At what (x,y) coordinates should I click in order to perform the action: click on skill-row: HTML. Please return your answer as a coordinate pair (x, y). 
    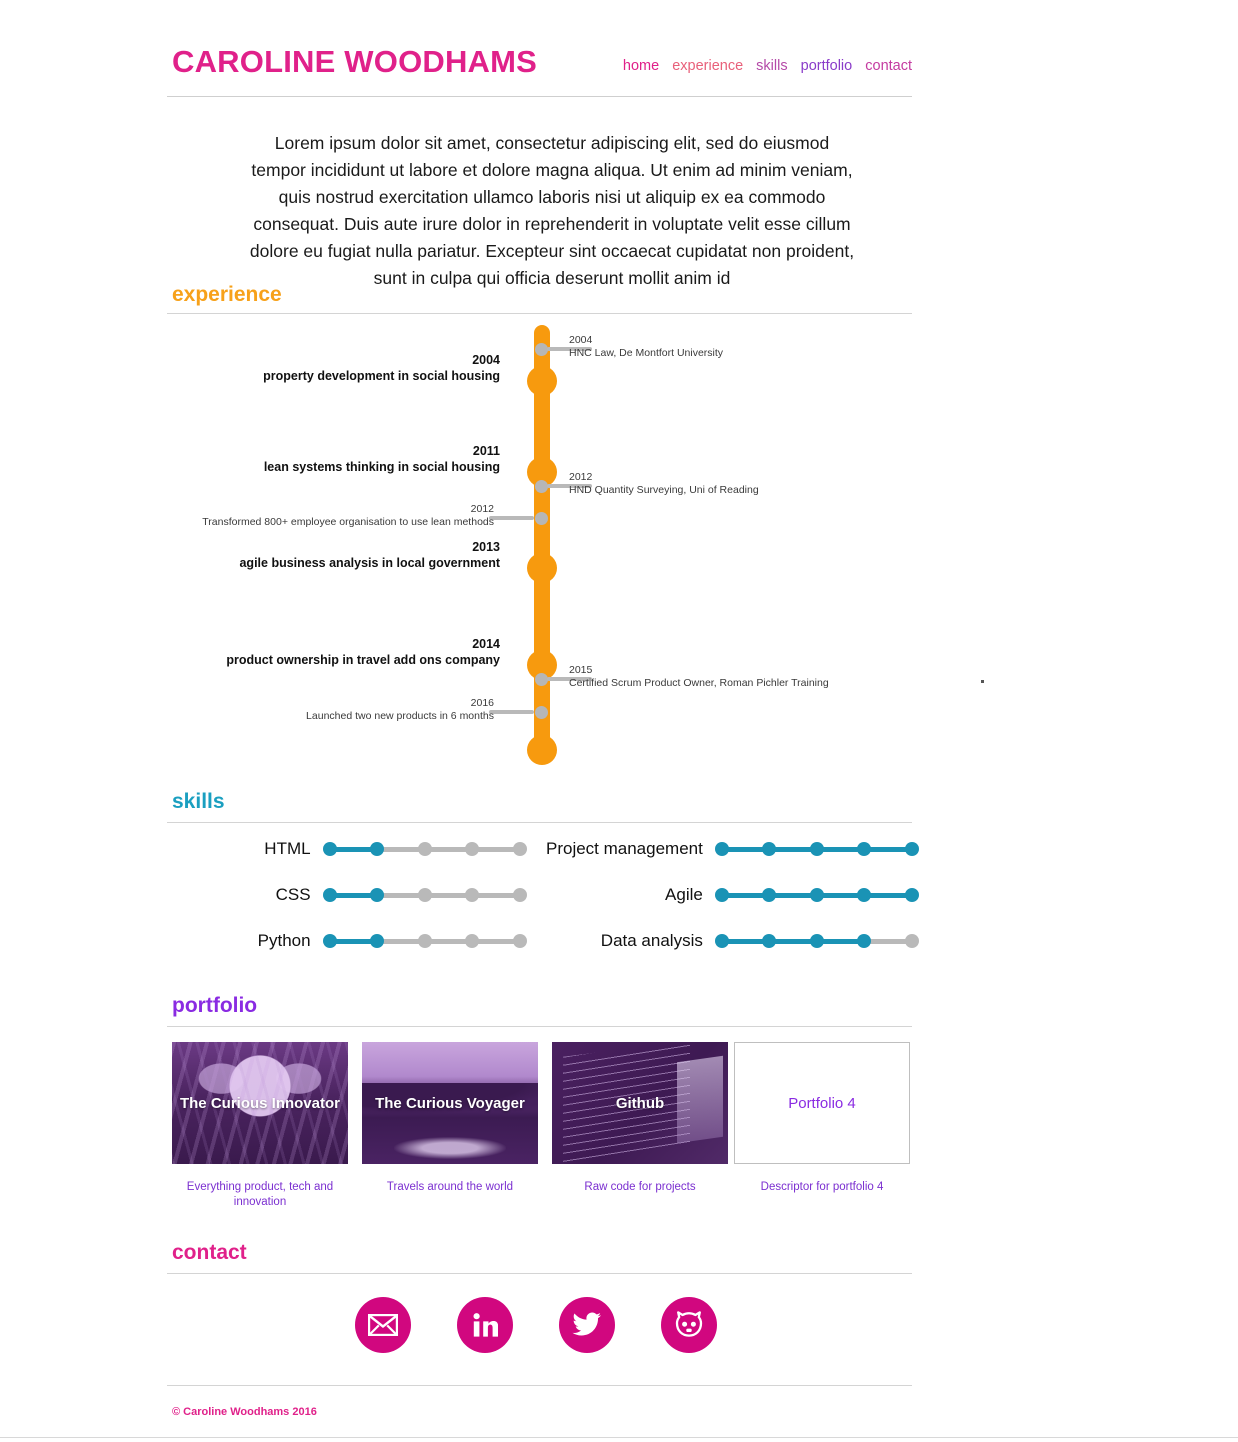
    Looking at the image, I should click on (364, 849).